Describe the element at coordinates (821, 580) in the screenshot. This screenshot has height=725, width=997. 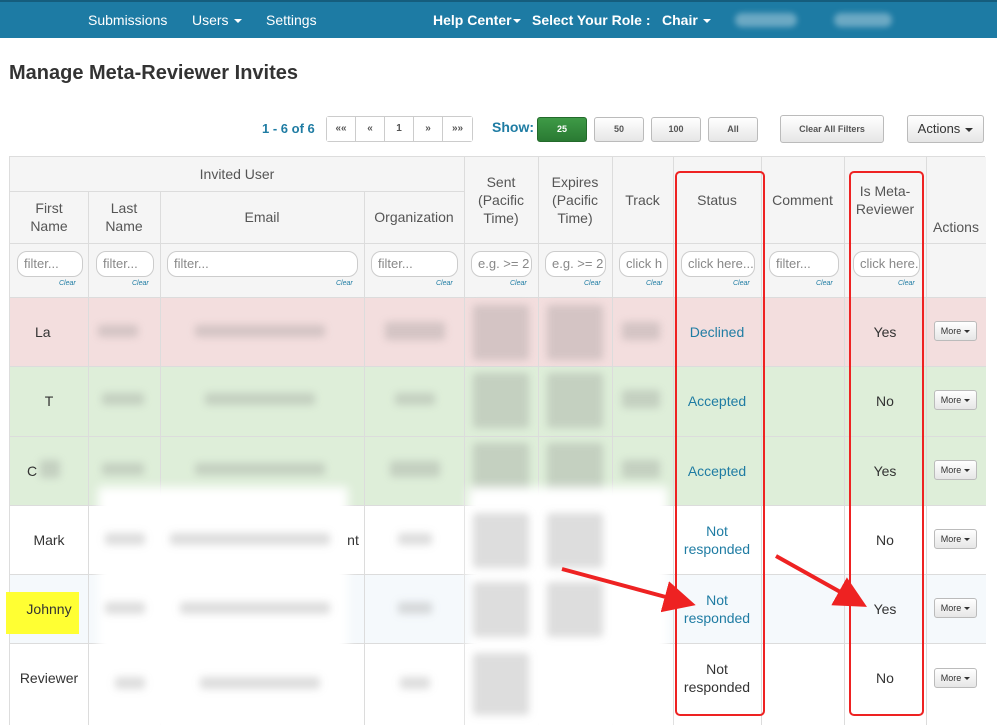
I see `arrow-to-meta-reviewer` at that location.